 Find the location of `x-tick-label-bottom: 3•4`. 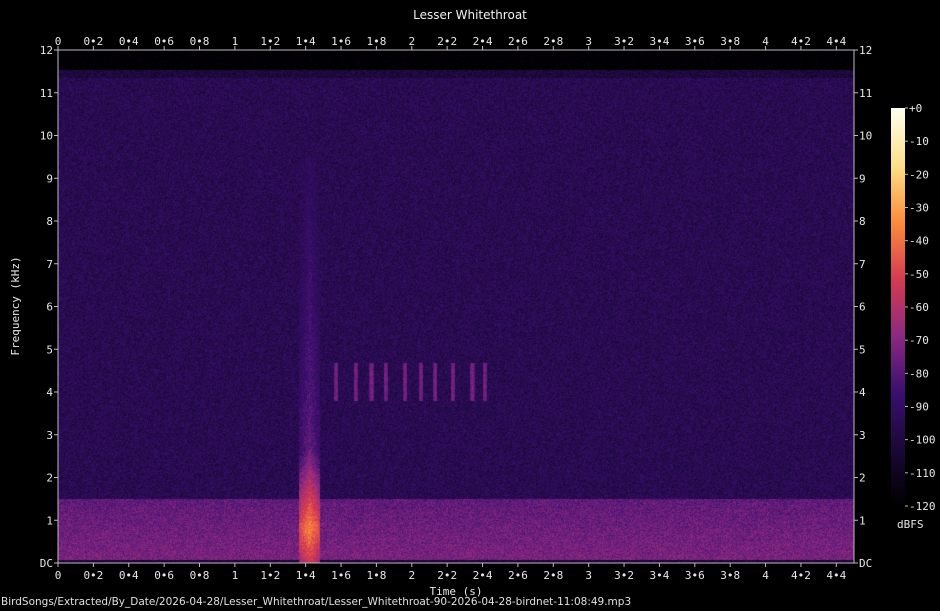

x-tick-label-bottom: 3•4 is located at coordinates (659, 575).